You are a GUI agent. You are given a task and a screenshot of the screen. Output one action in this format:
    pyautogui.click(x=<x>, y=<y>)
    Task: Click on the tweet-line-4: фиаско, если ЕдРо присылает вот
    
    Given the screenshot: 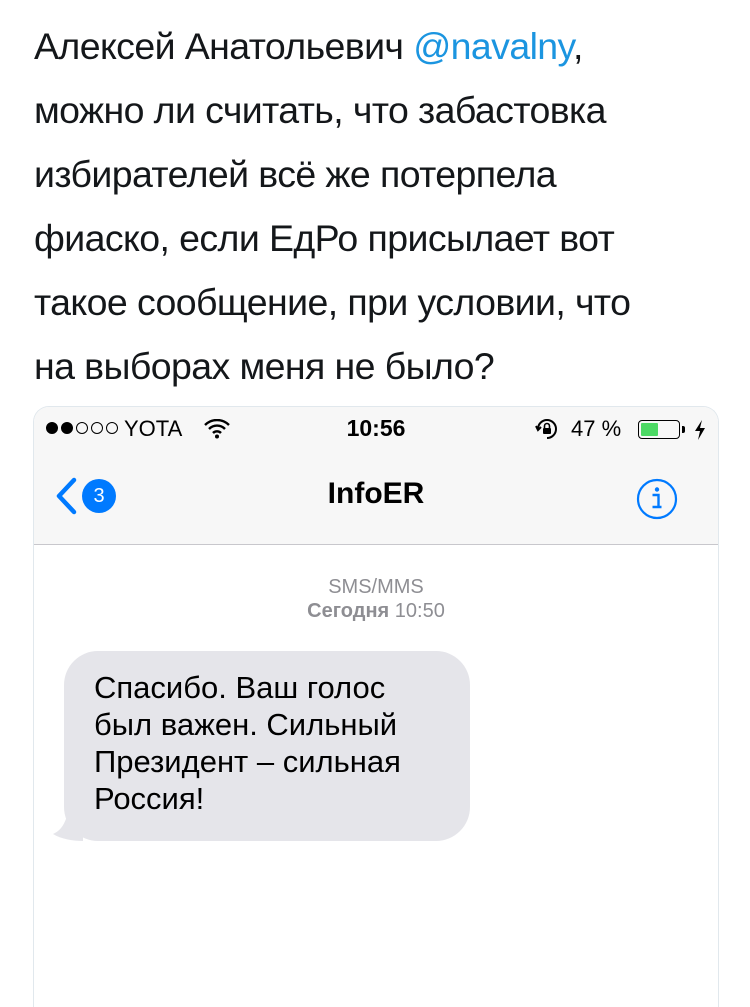 What is the action you would take?
    pyautogui.click(x=324, y=238)
    